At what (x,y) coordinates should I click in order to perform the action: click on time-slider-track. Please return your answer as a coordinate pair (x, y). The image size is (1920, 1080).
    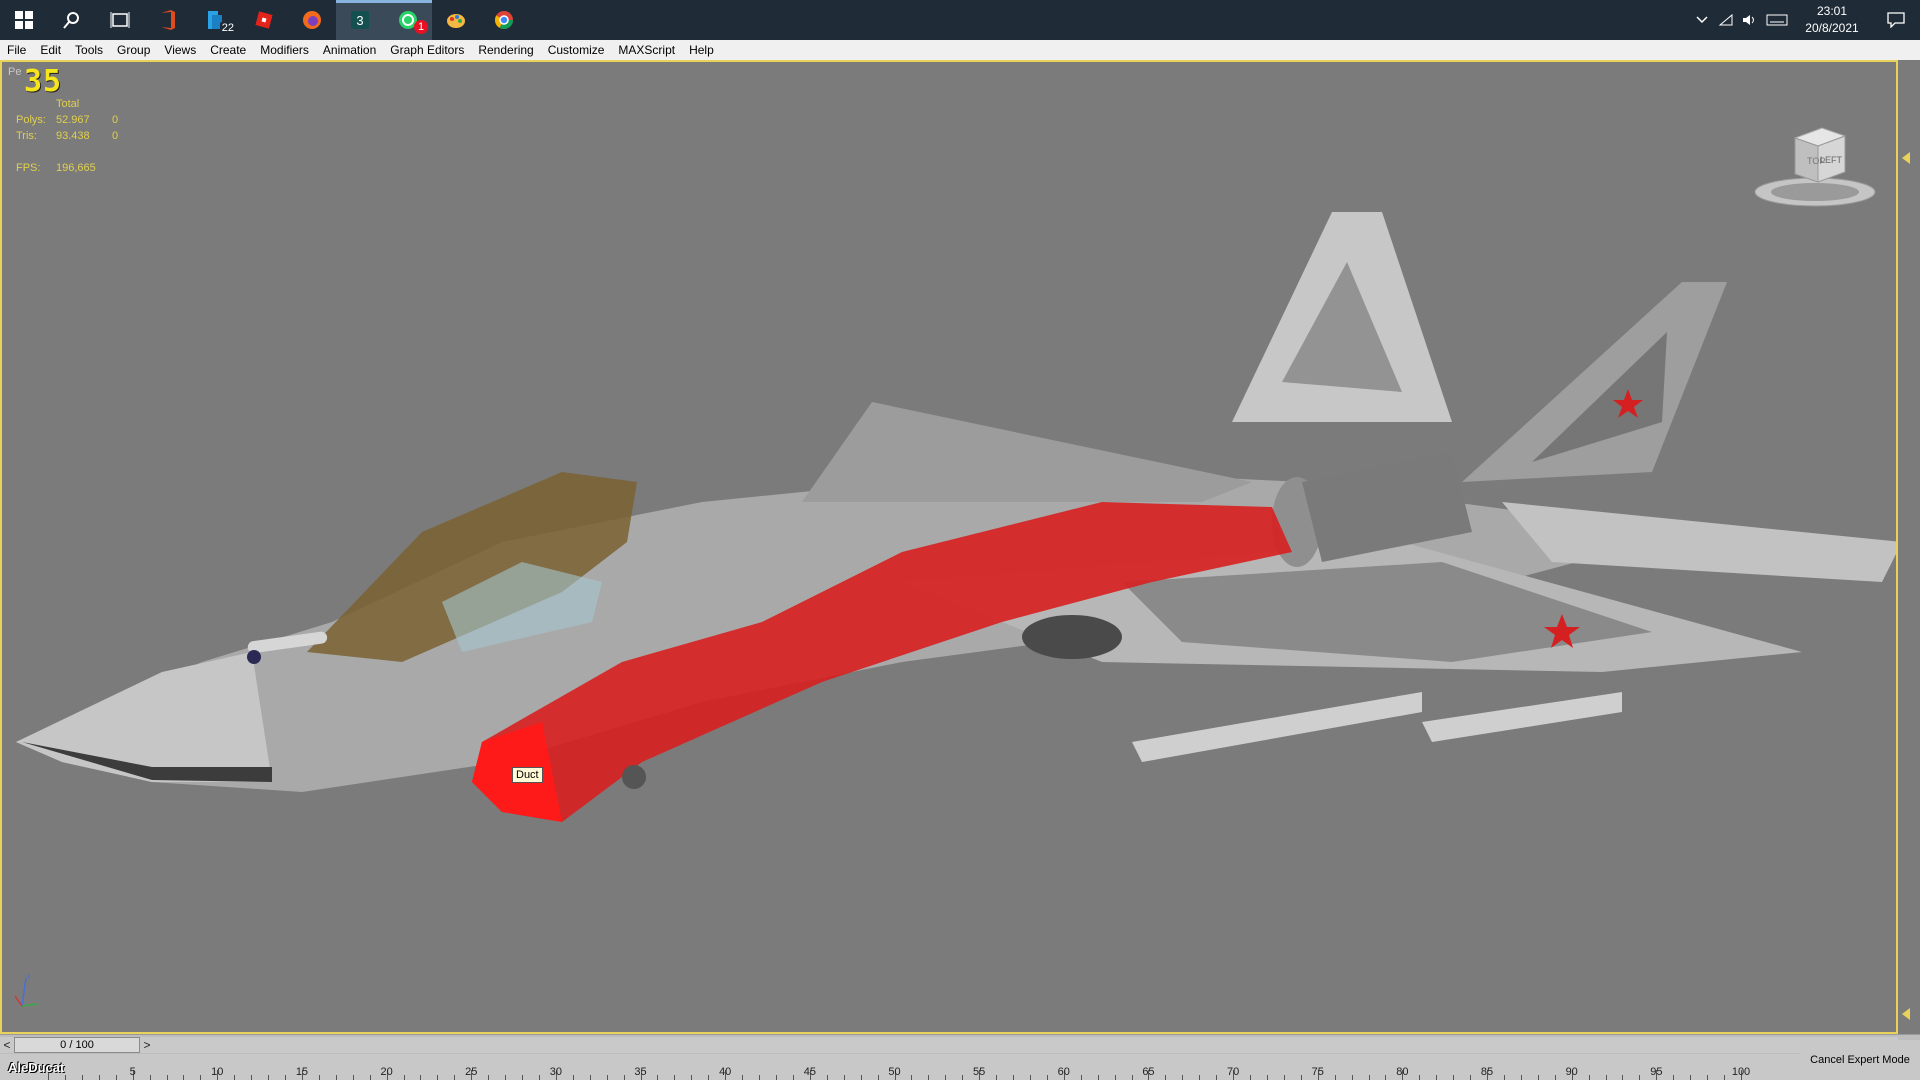
    Looking at the image, I should click on (949, 1045).